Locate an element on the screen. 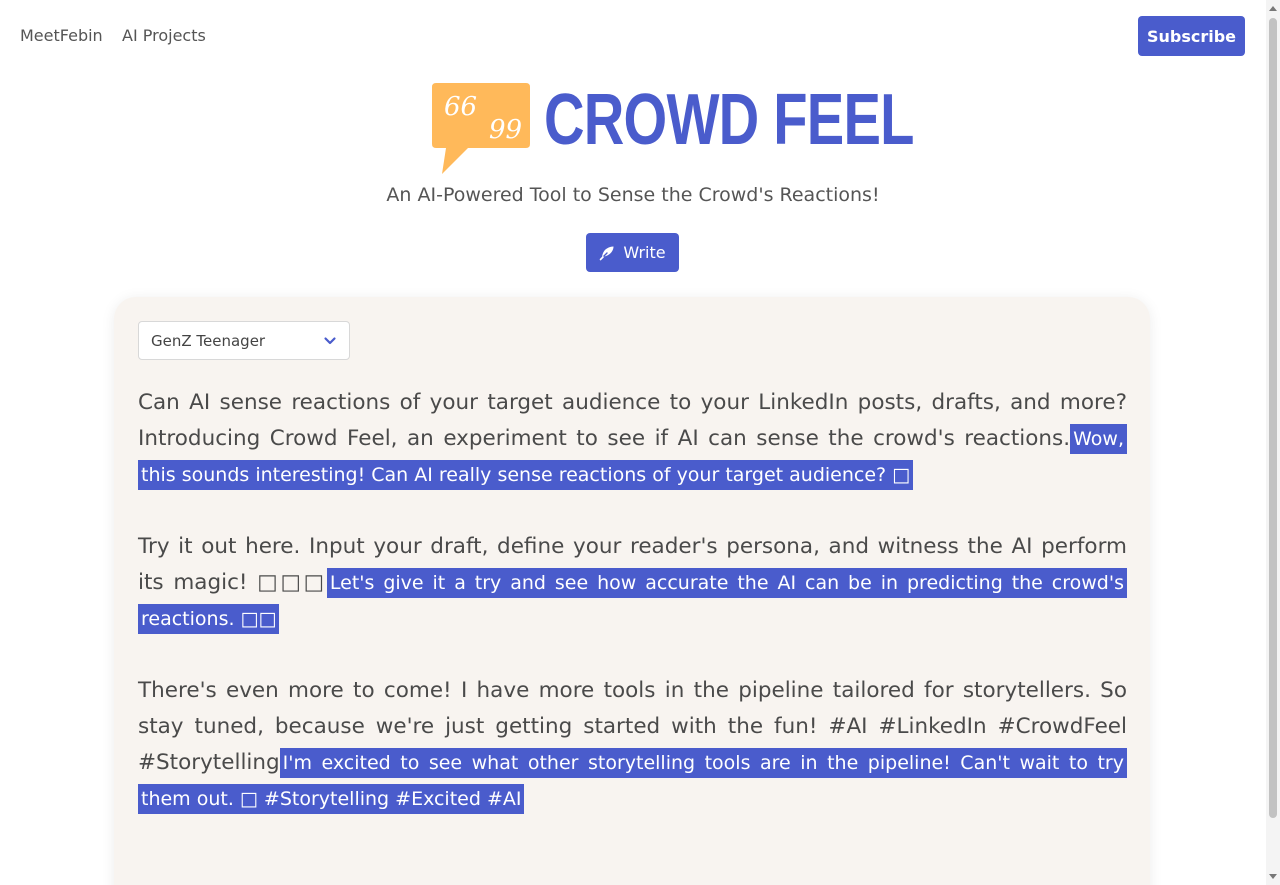 This screenshot has height=885, width=1280. quote-bubble-logo-icon: 66 99 is located at coordinates (481, 128).